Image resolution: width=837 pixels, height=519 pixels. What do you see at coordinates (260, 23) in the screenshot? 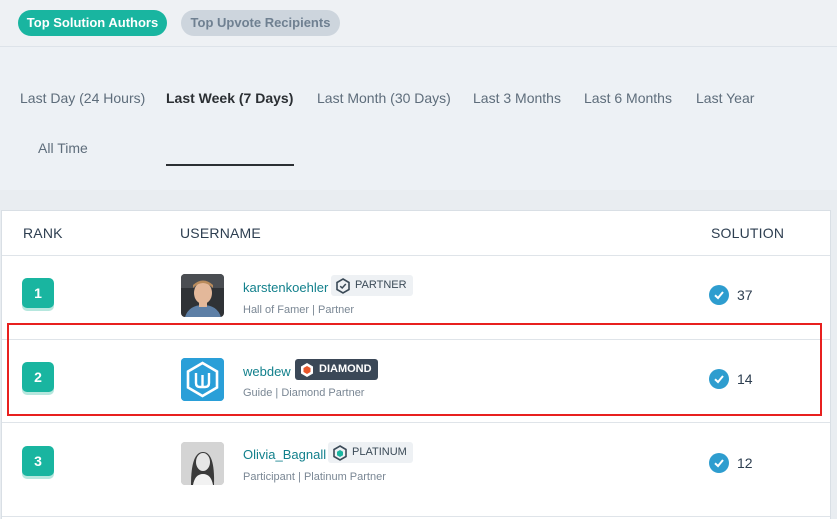
I see `top-upvote-recipients-button: Top Upvote Recipients` at bounding box center [260, 23].